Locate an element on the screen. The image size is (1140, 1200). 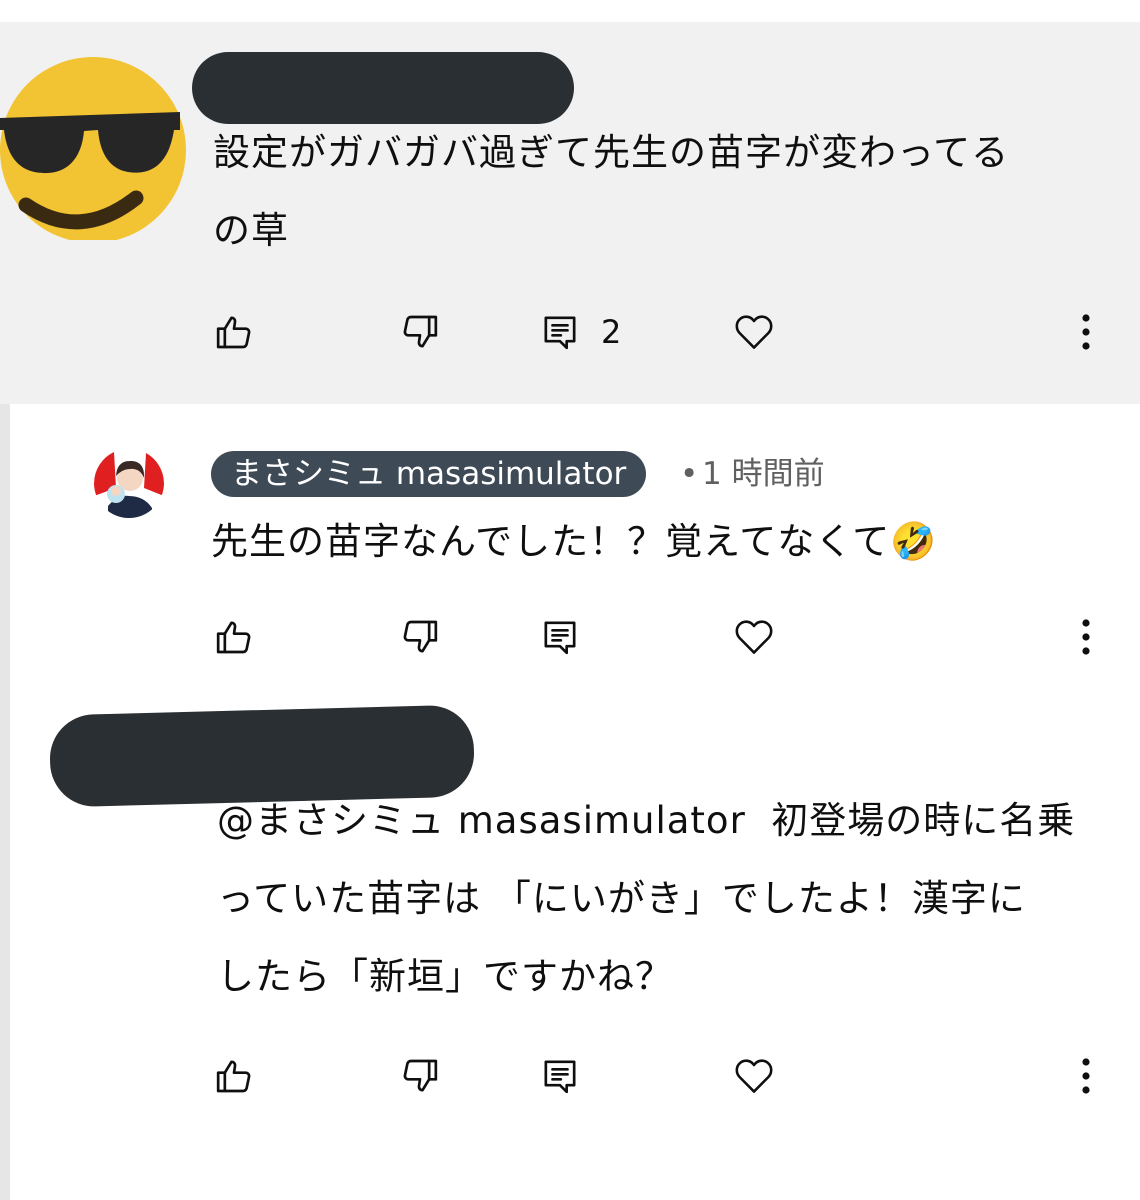
channel-owner-badge: まさシミュ masasimulator is located at coordinates (429, 474).